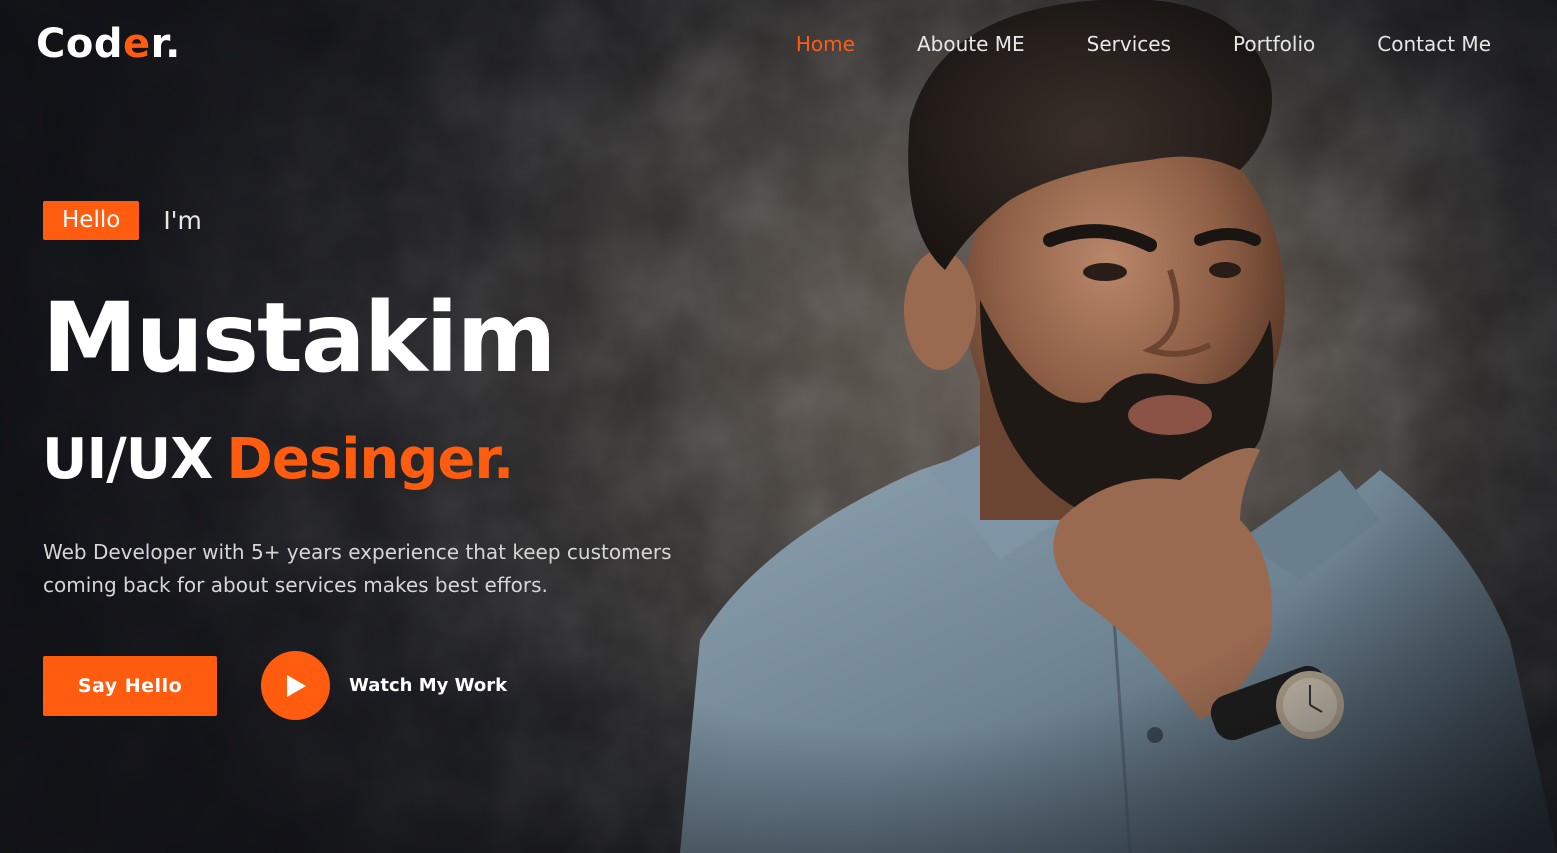 The image size is (1557, 853). Describe the element at coordinates (130, 686) in the screenshot. I see `say-hello-button: Say Hello` at that location.